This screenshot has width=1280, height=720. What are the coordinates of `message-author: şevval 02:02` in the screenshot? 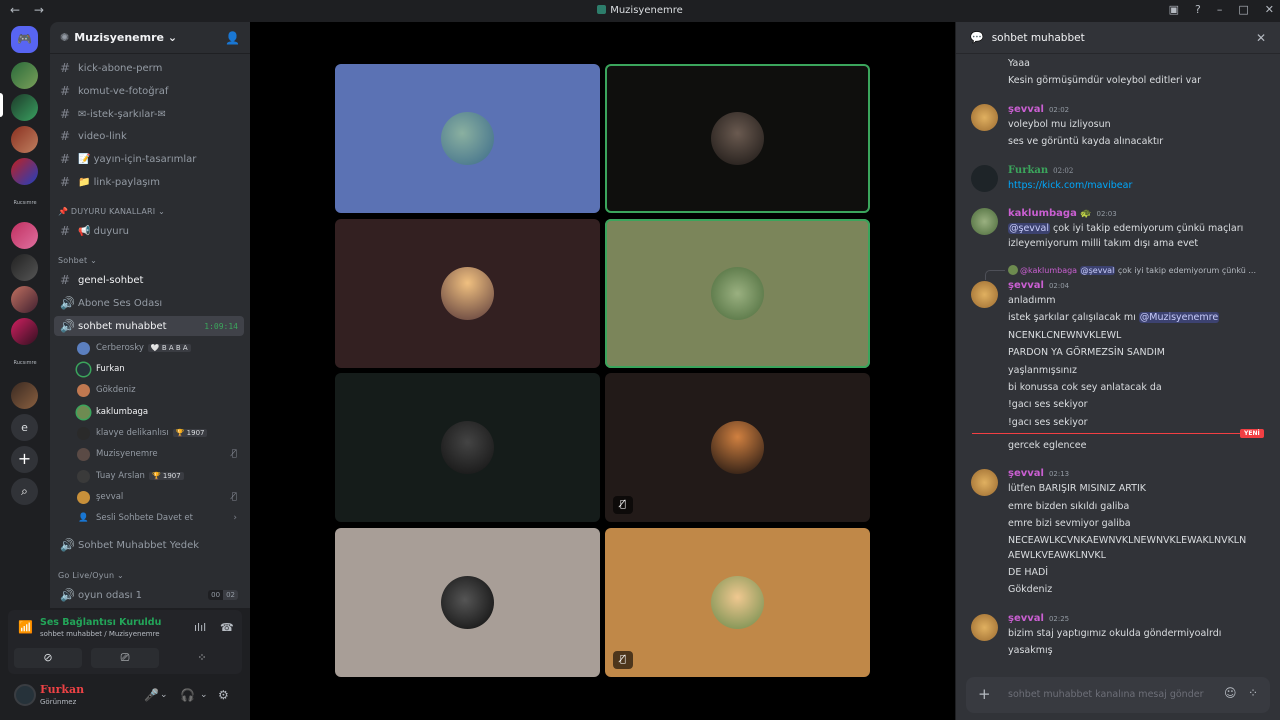 It's located at (1038, 109).